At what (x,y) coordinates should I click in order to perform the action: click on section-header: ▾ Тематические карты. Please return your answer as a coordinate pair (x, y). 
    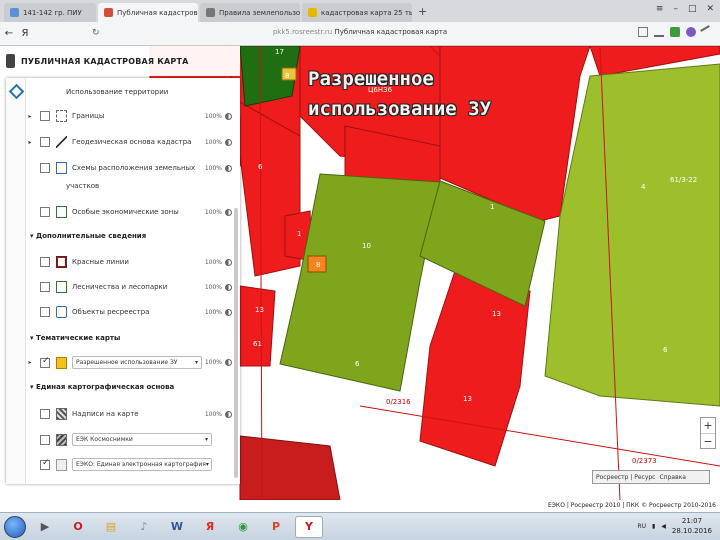
    Looking at the image, I should click on (75, 338).